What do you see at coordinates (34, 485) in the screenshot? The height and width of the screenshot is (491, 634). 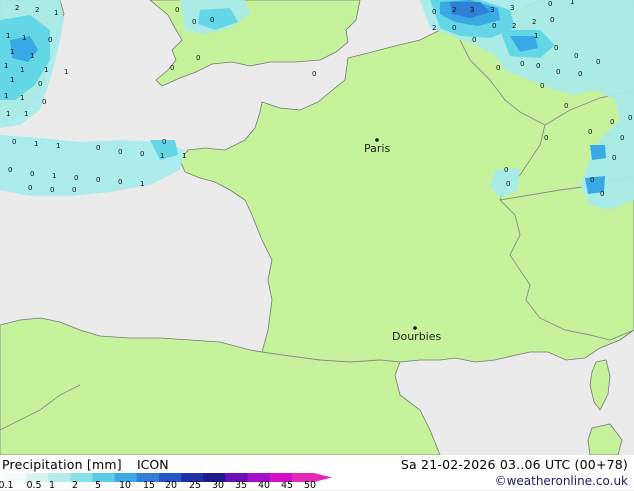 I see `colorbar-tick-label: 0.5` at bounding box center [34, 485].